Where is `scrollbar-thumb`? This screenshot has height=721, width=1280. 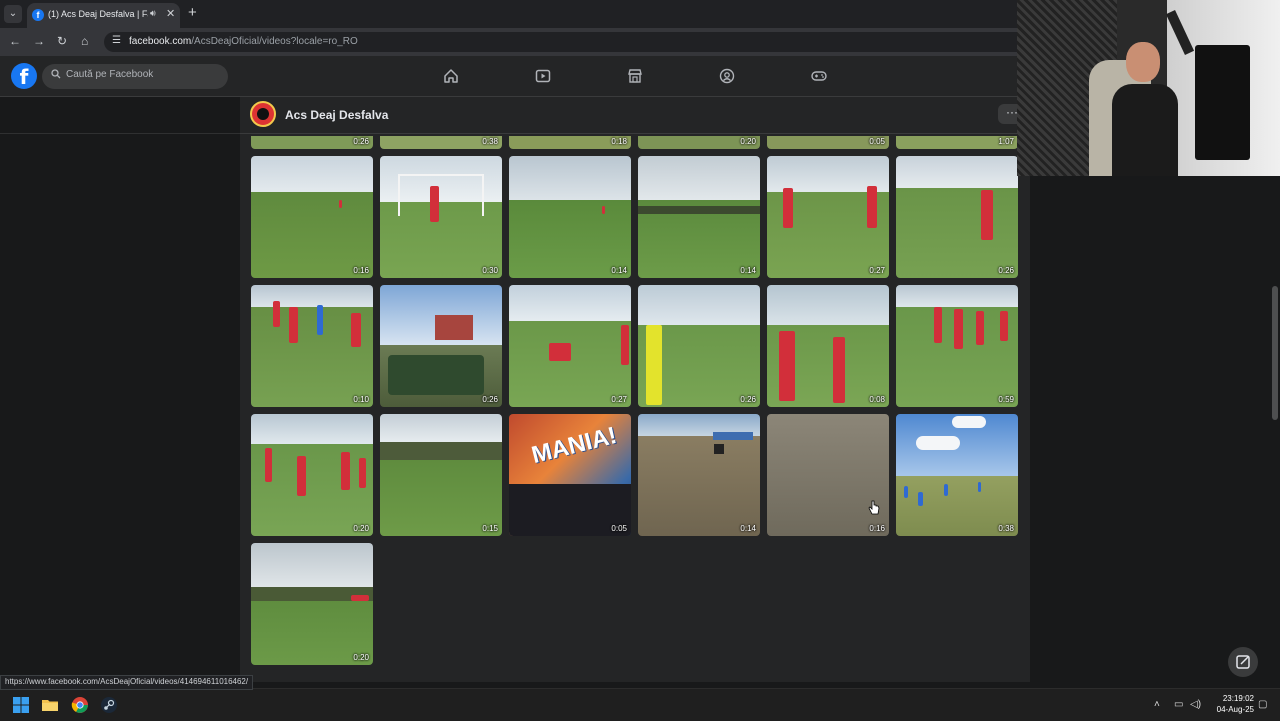
scrollbar-thumb is located at coordinates (1275, 353).